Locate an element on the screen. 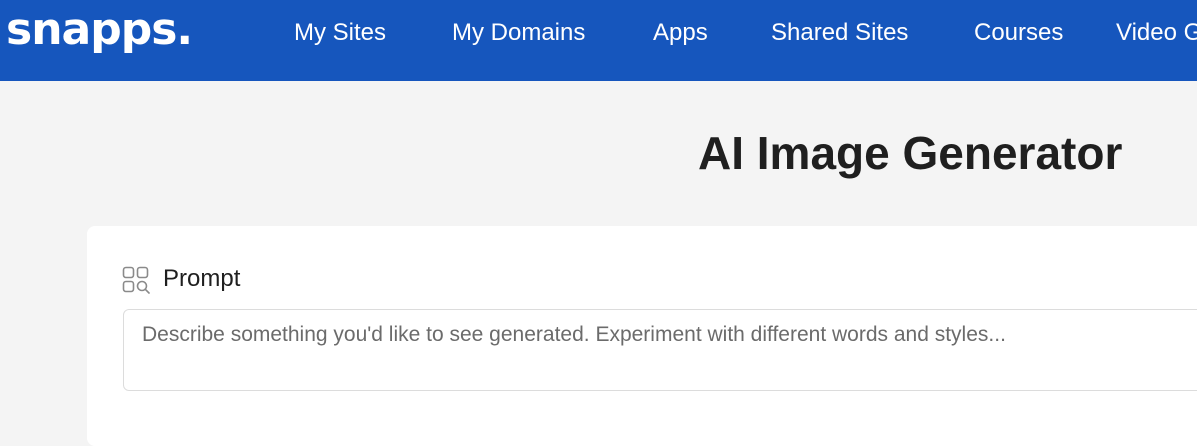 This screenshot has width=1197, height=446. page-title: AI Image Generator is located at coordinates (910, 153).